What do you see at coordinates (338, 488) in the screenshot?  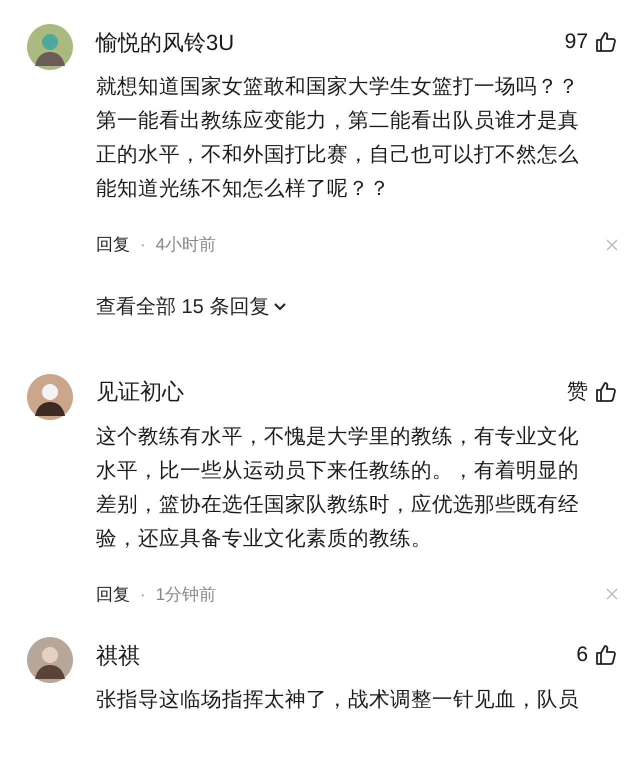 I see `comment-text: 这个教练有水平，不愧是大学里的教练，有专业文化水平，比一些从运动员下来任教练的。，有着明显的差别，篮协在选任国家队教练时，应优选那些既有经验，还应具备专业文化素质的教练。` at bounding box center [338, 488].